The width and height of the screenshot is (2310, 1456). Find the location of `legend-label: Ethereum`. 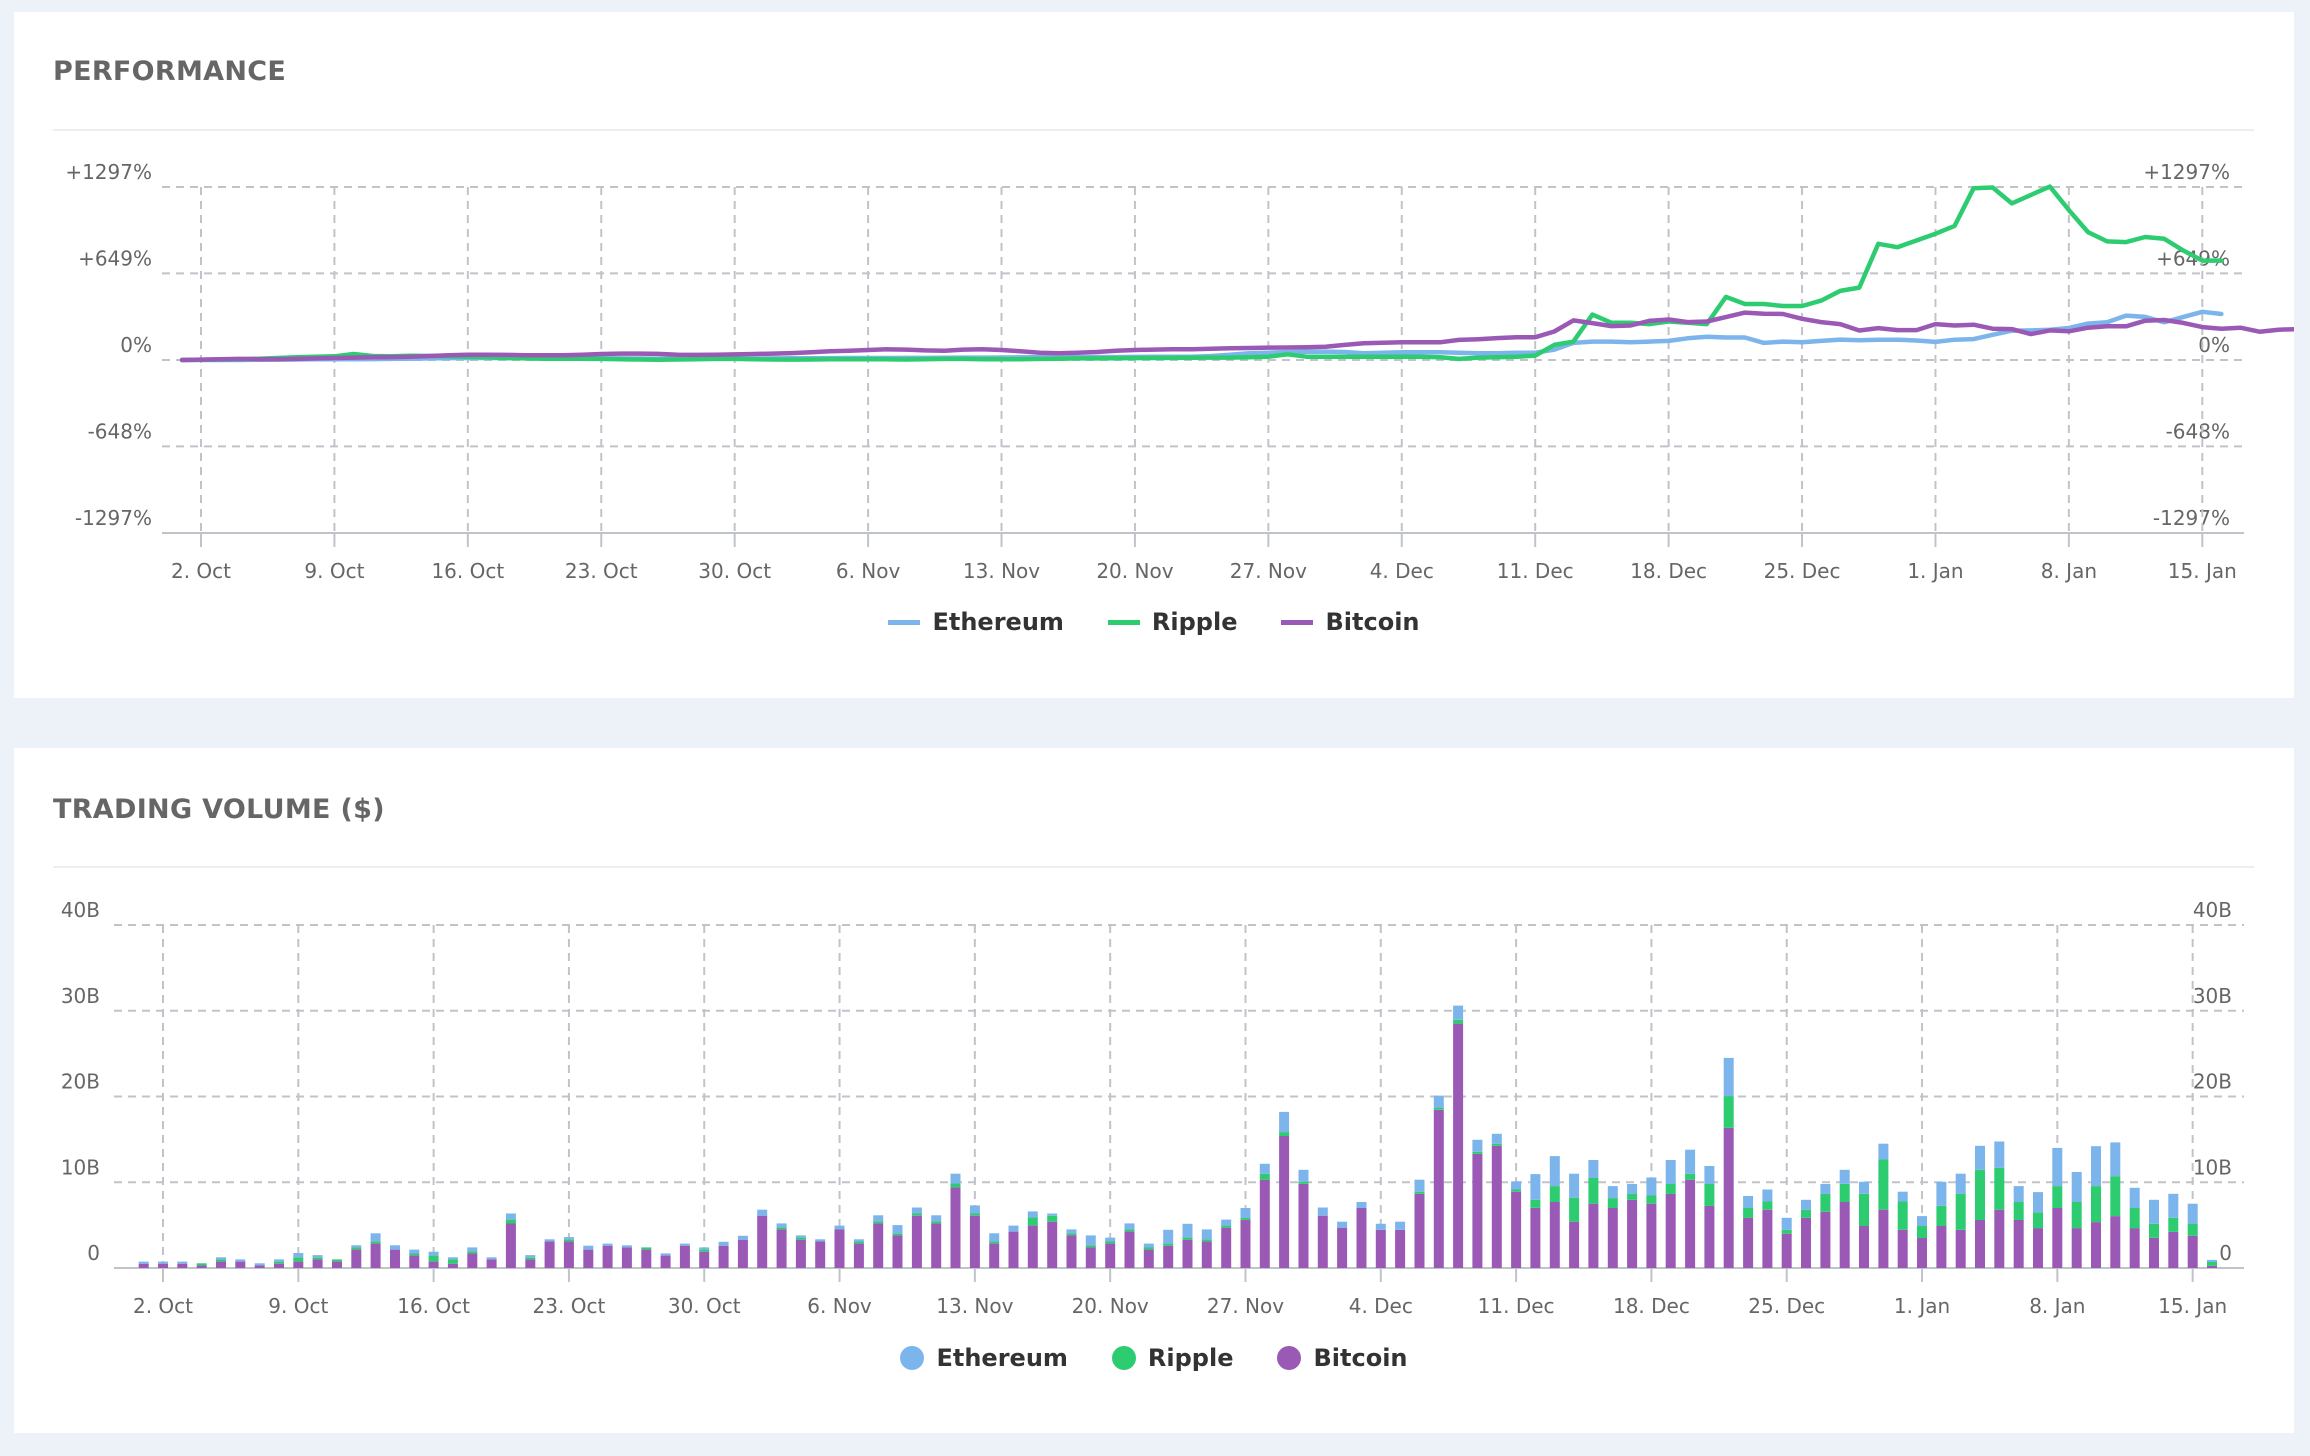

legend-label: Ethereum is located at coordinates (1002, 1358).